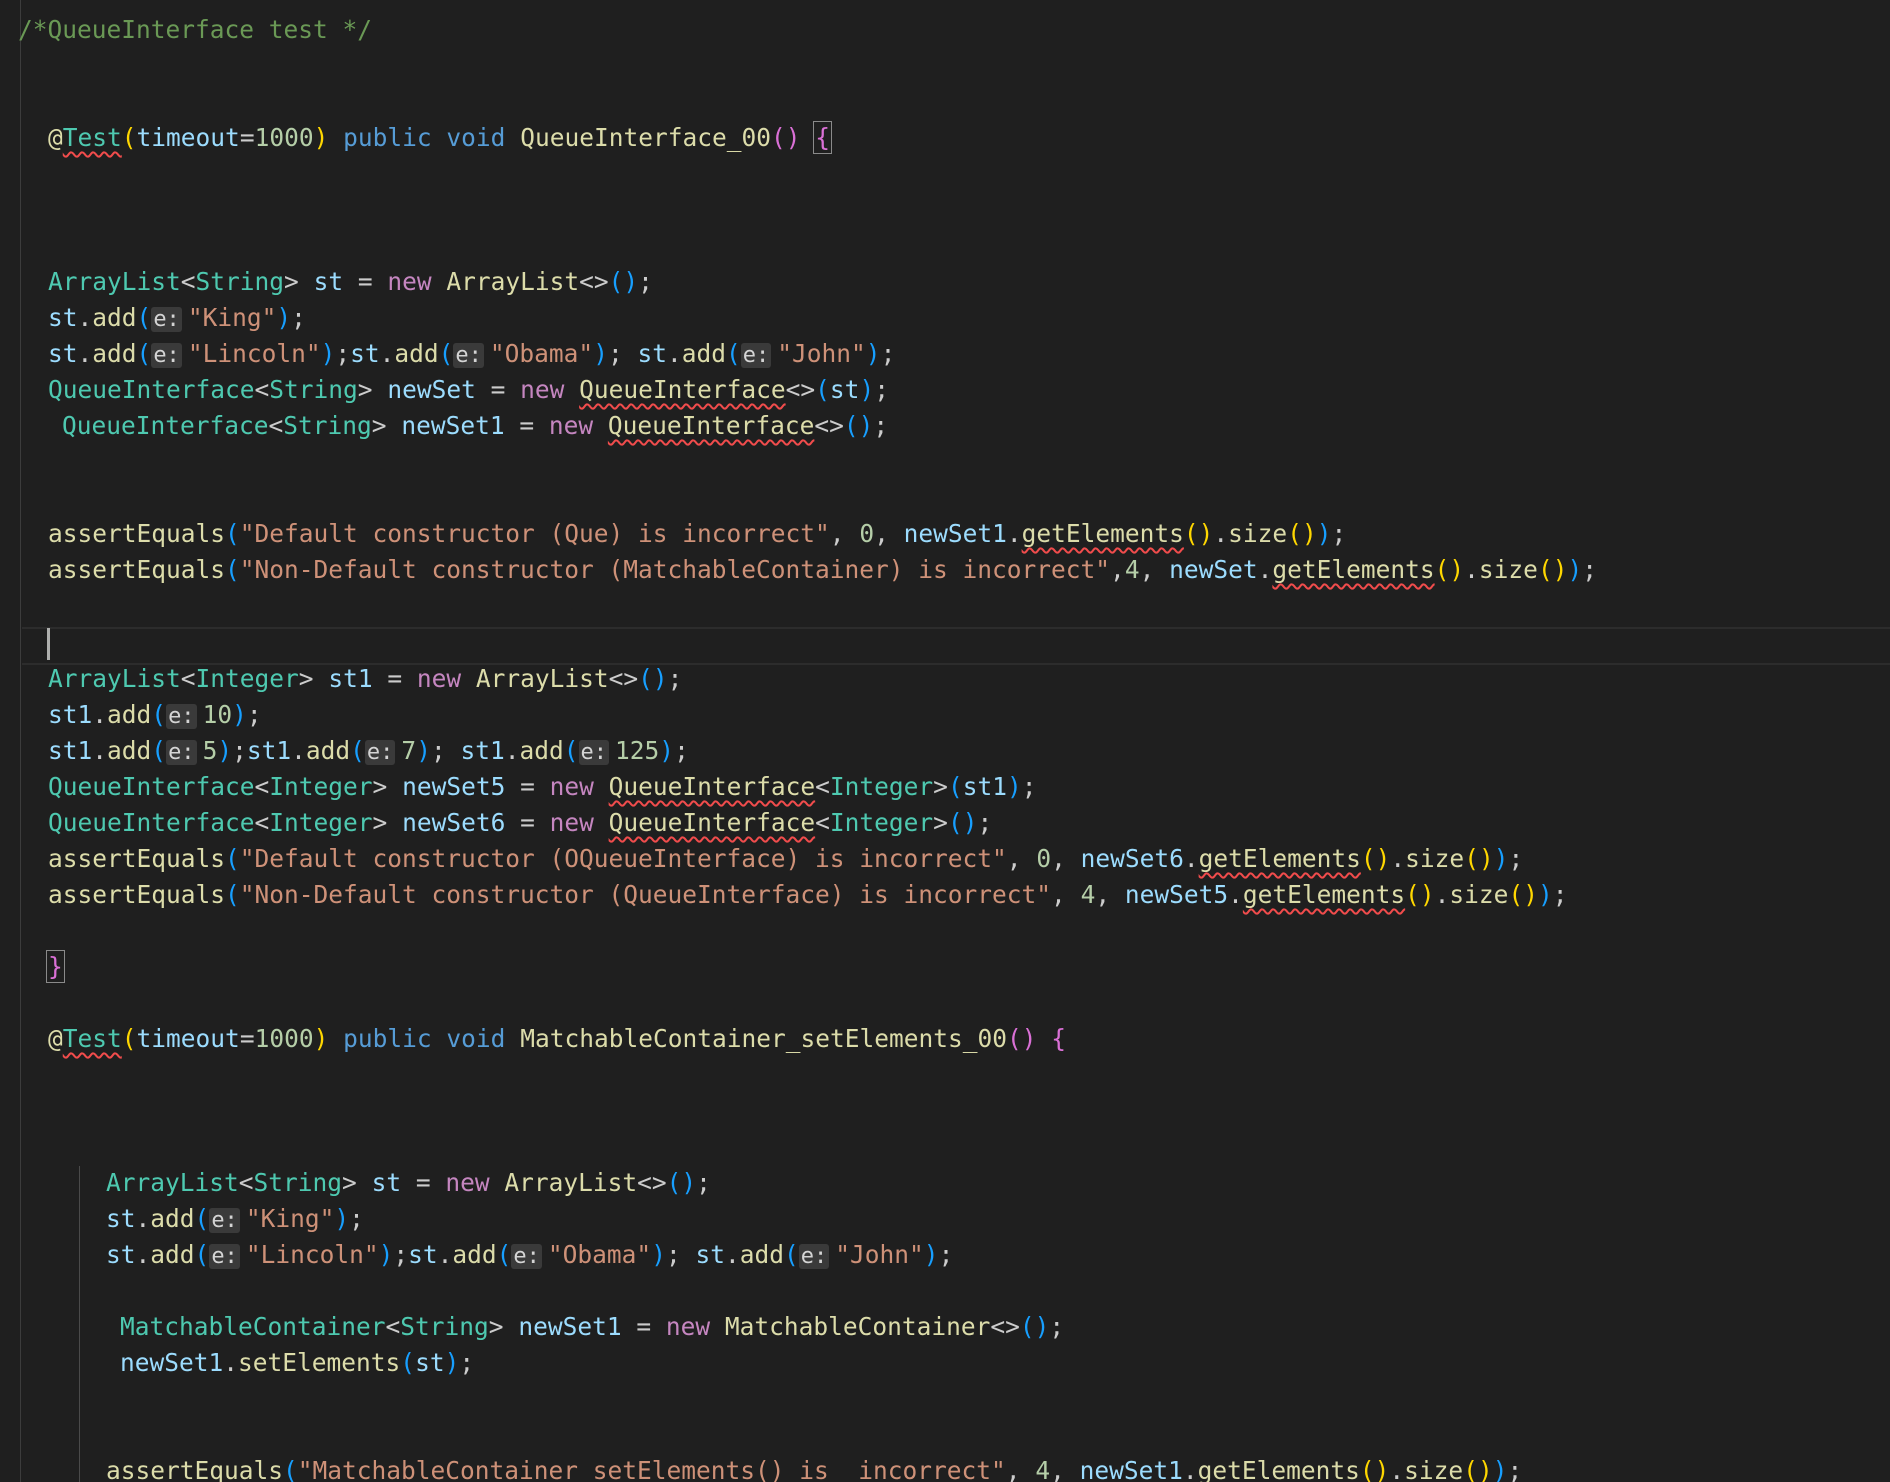 The image size is (1890, 1482). What do you see at coordinates (454, 786) in the screenshot?
I see `code-token: newSet5` at bounding box center [454, 786].